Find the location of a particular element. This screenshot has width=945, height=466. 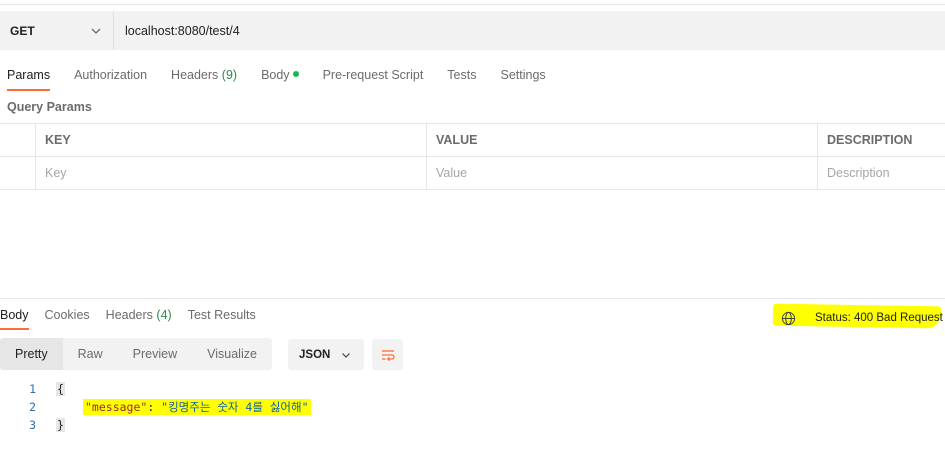

line-number: 3 is located at coordinates (32, 425).